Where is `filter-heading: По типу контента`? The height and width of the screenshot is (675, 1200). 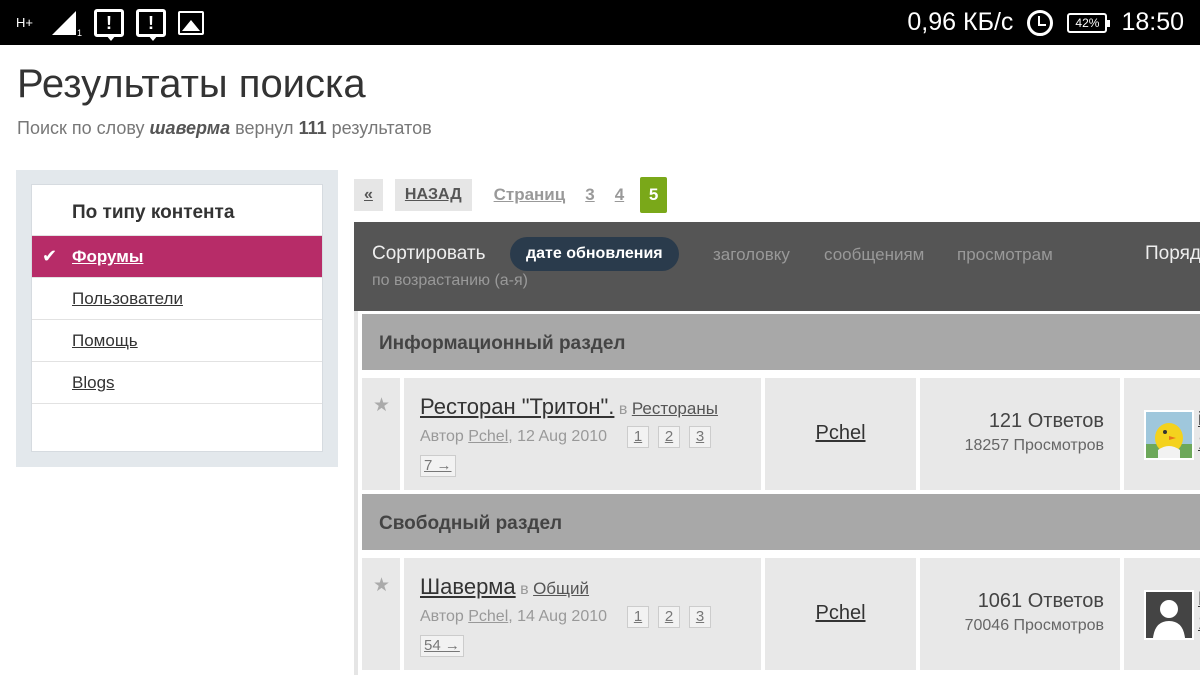 filter-heading: По типу контента is located at coordinates (177, 210).